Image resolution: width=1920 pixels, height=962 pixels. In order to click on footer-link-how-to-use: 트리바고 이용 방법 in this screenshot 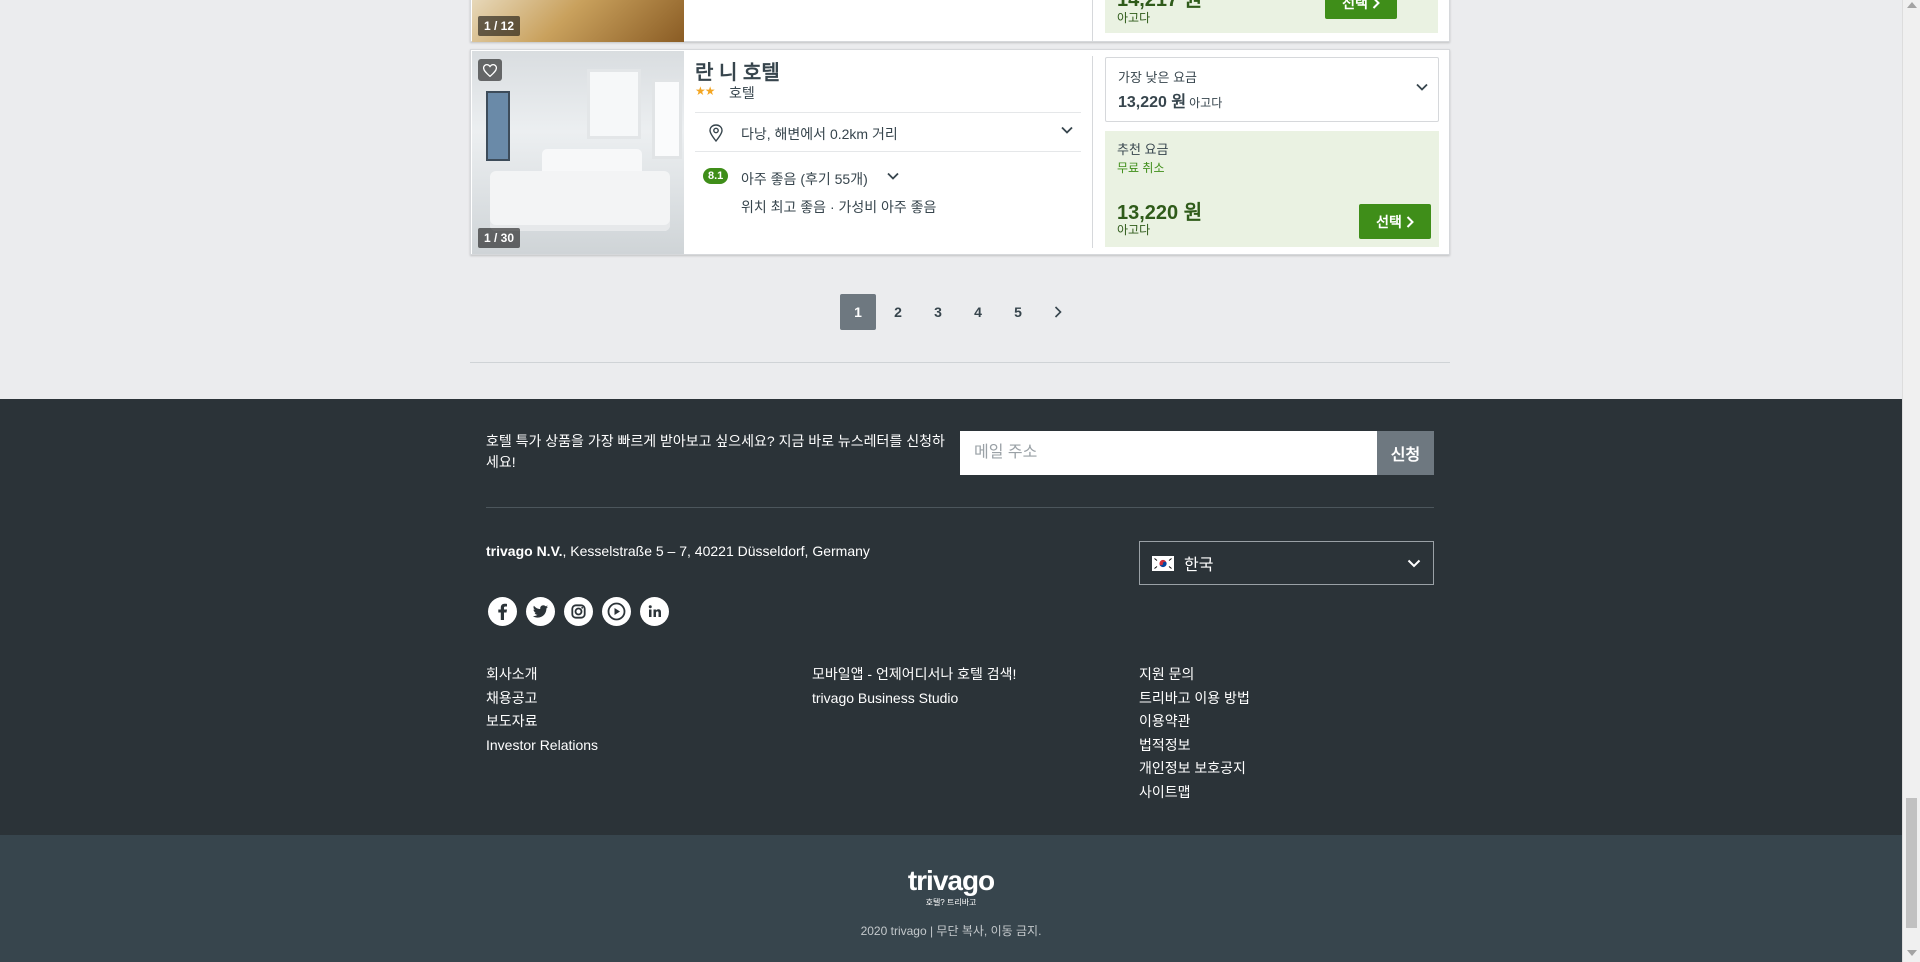, I will do `click(1194, 699)`.